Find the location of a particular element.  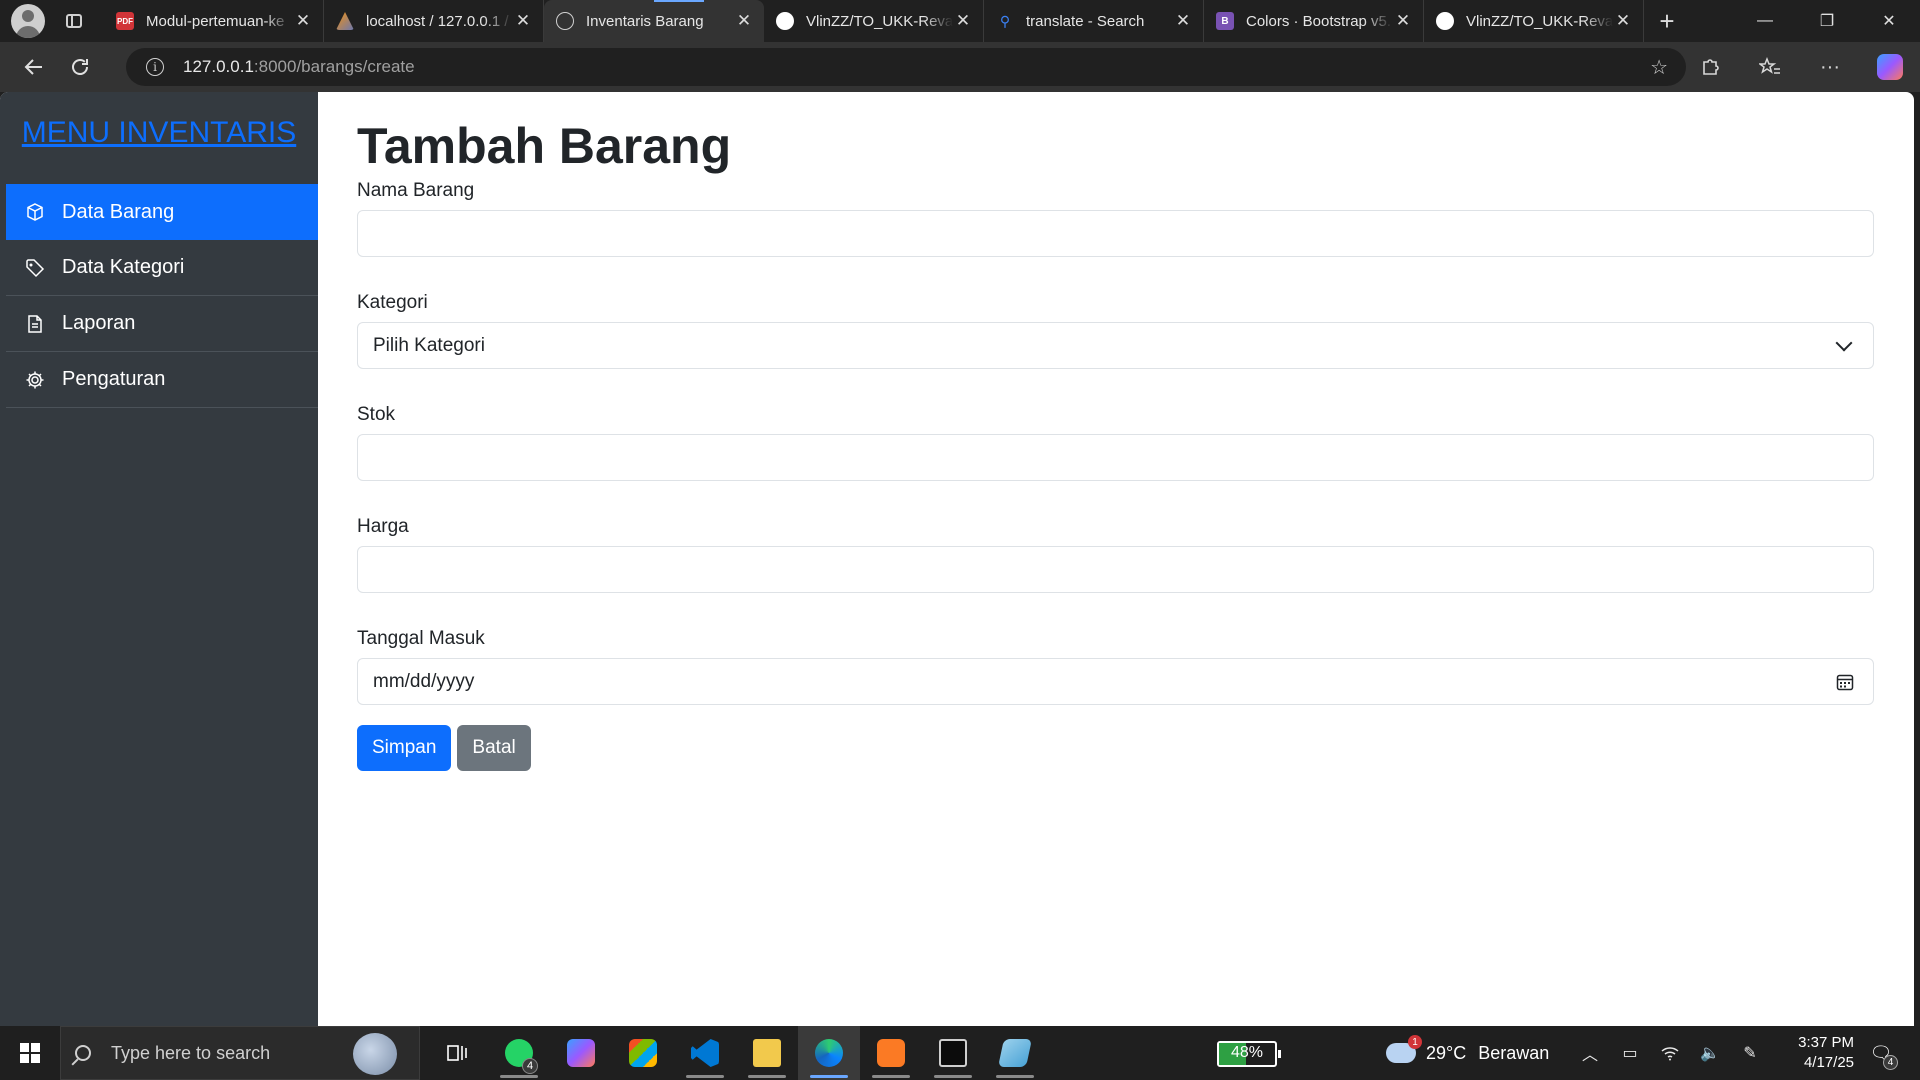

tray-overflow-chevron-icon: ︿ is located at coordinates (1590, 1053).